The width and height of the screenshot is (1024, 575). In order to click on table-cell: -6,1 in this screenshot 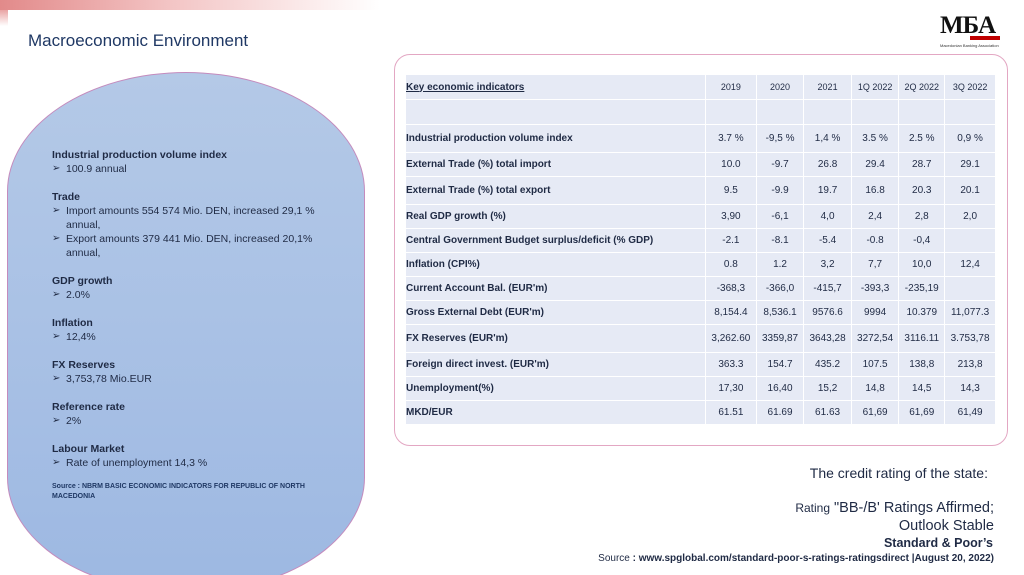, I will do `click(780, 216)`.